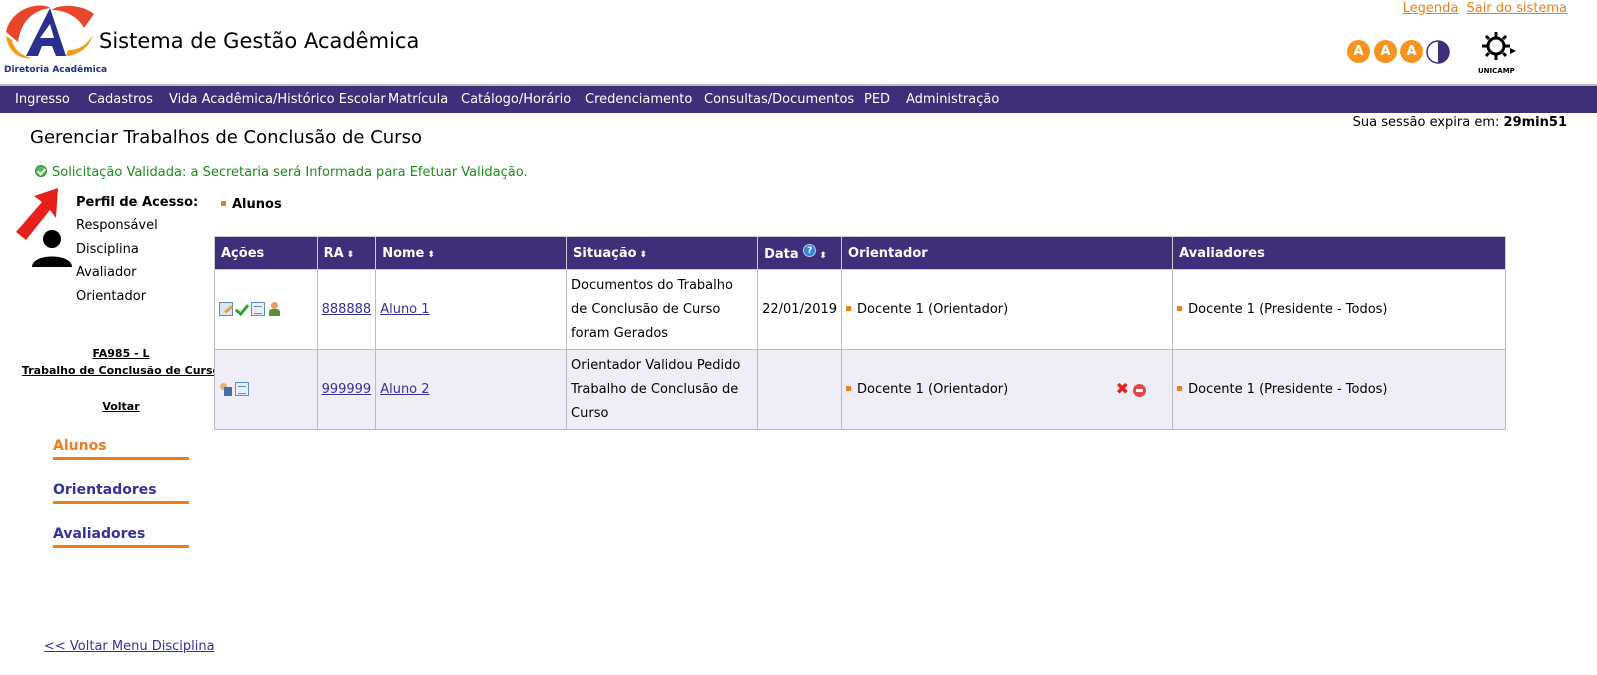 Image resolution: width=1597 pixels, height=675 pixels. Describe the element at coordinates (106, 272) in the screenshot. I see `profile-avaliador: Avaliador` at that location.